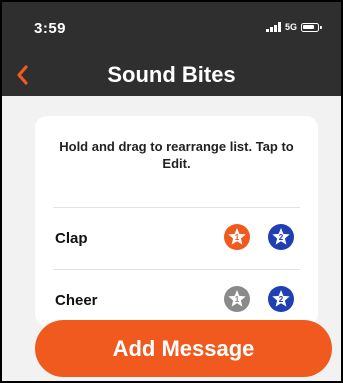  Describe the element at coordinates (171, 28) in the screenshot. I see `status-bar: 3:59 5G` at that location.